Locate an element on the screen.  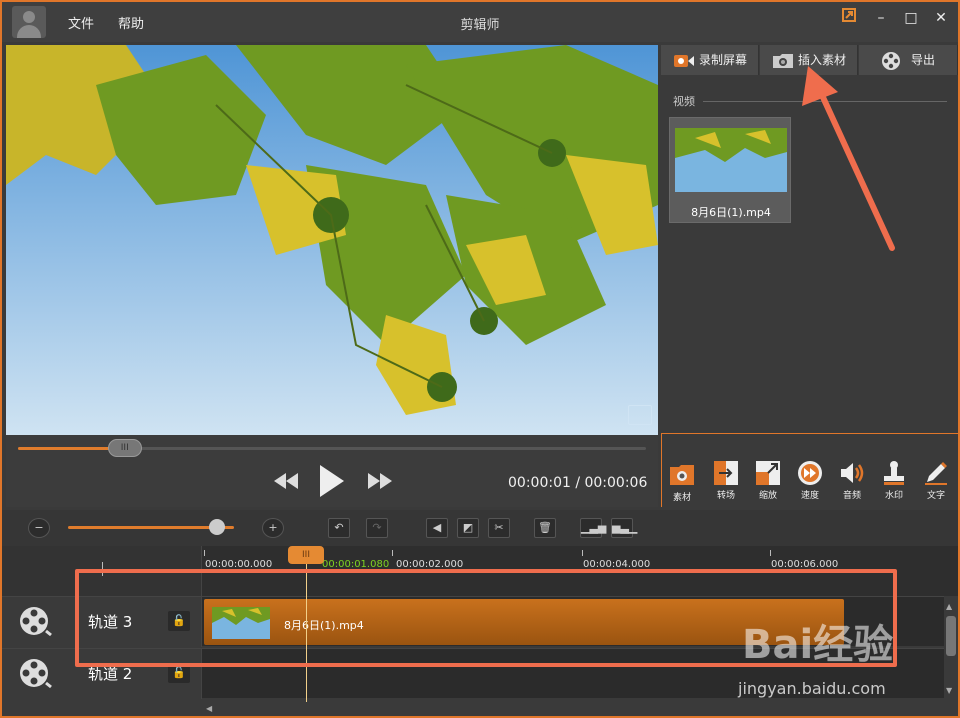
transition-icon is located at coordinates (726, 473).